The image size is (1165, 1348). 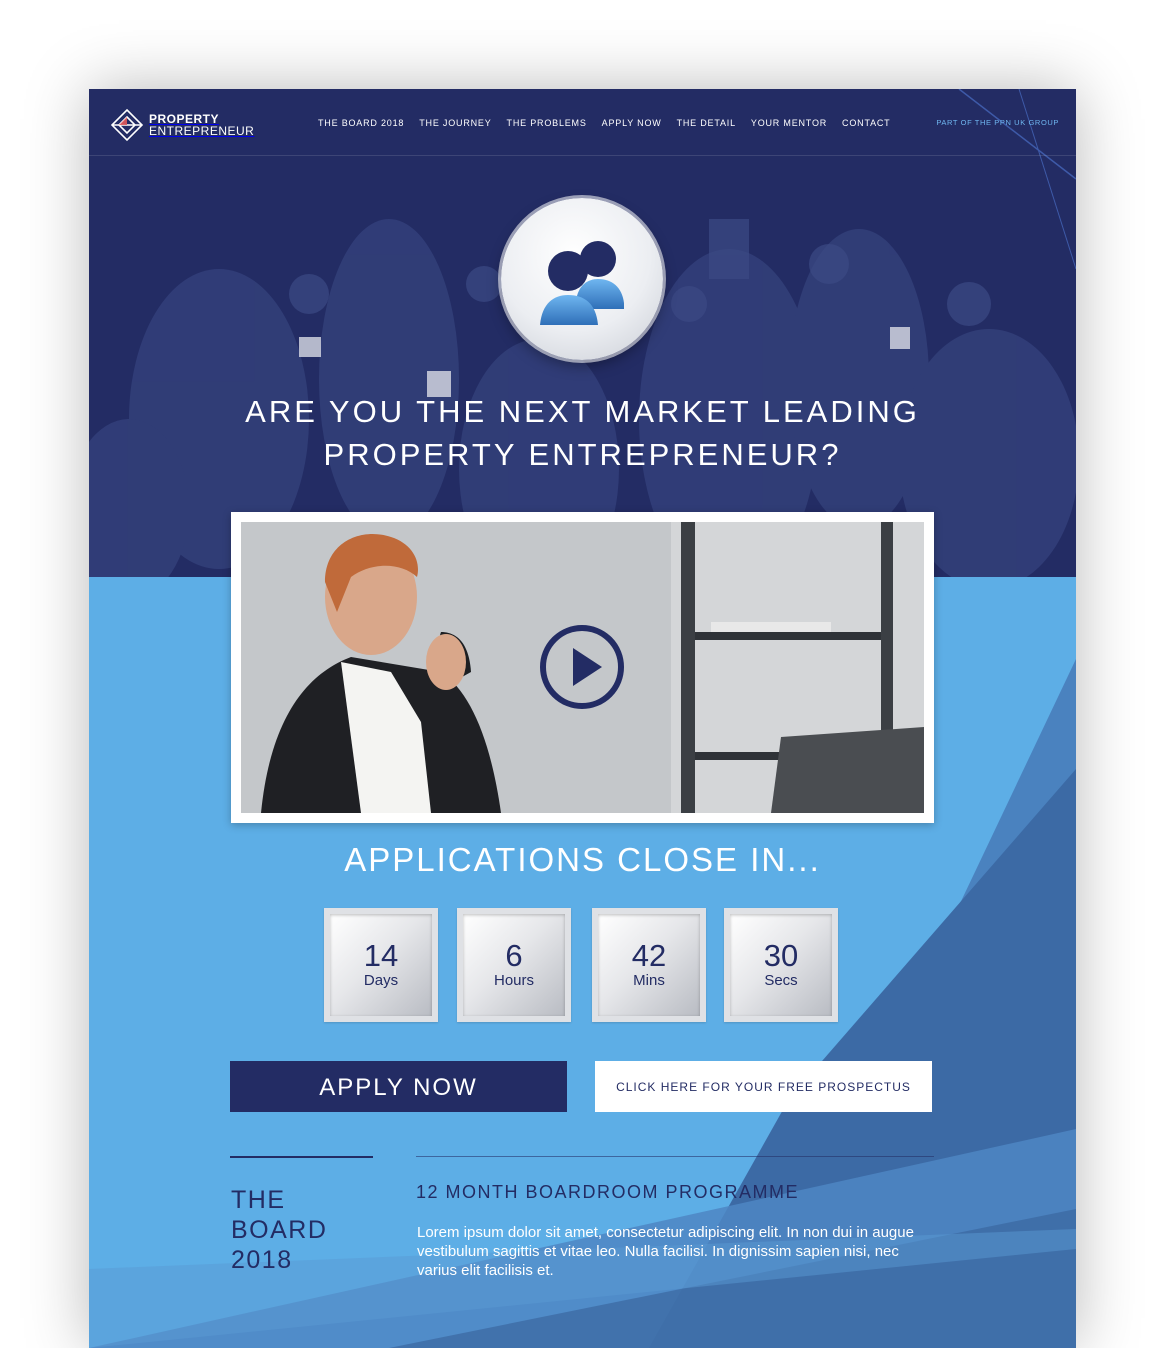 I want to click on board-title-line-3: 2018, so click(x=262, y=1260).